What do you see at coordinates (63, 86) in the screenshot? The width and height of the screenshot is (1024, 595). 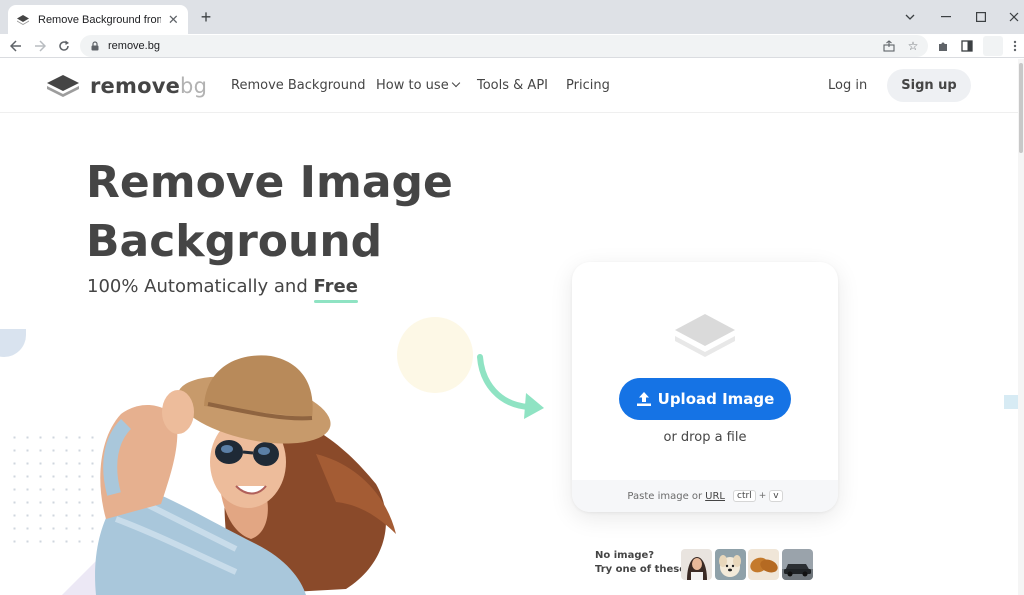 I see `logo-layers-icon` at bounding box center [63, 86].